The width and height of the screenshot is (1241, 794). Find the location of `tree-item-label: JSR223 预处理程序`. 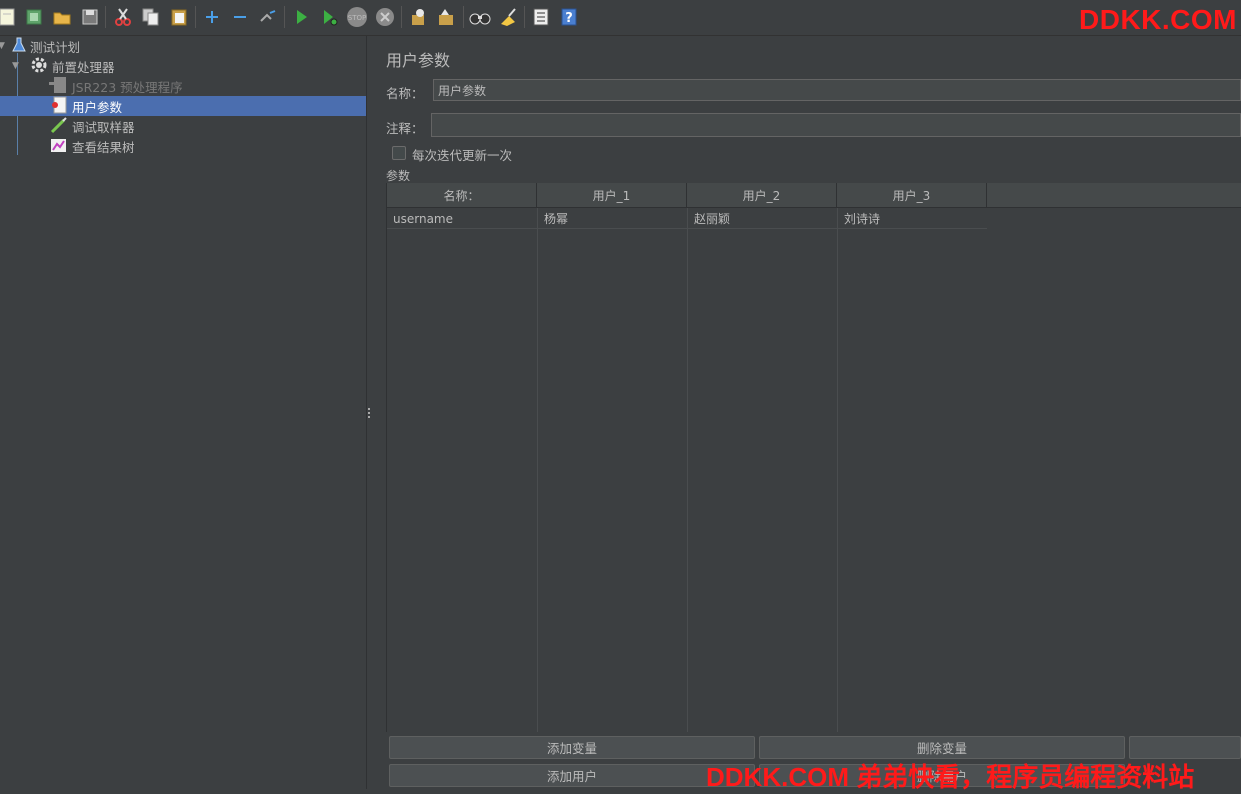

tree-item-label: JSR223 预处理程序 is located at coordinates (127, 87).